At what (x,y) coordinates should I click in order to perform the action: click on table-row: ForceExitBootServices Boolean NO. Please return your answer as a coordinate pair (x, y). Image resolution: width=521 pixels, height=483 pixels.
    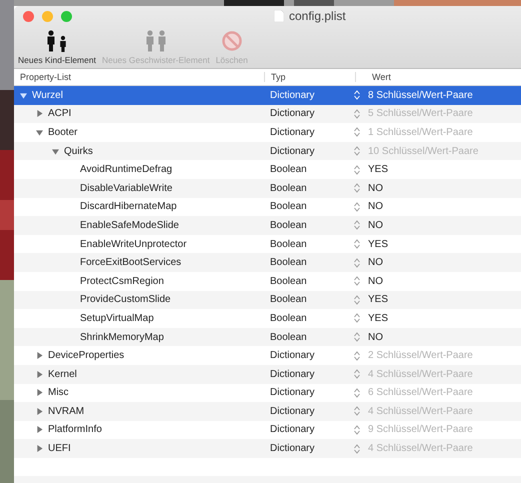
    Looking at the image, I should click on (267, 262).